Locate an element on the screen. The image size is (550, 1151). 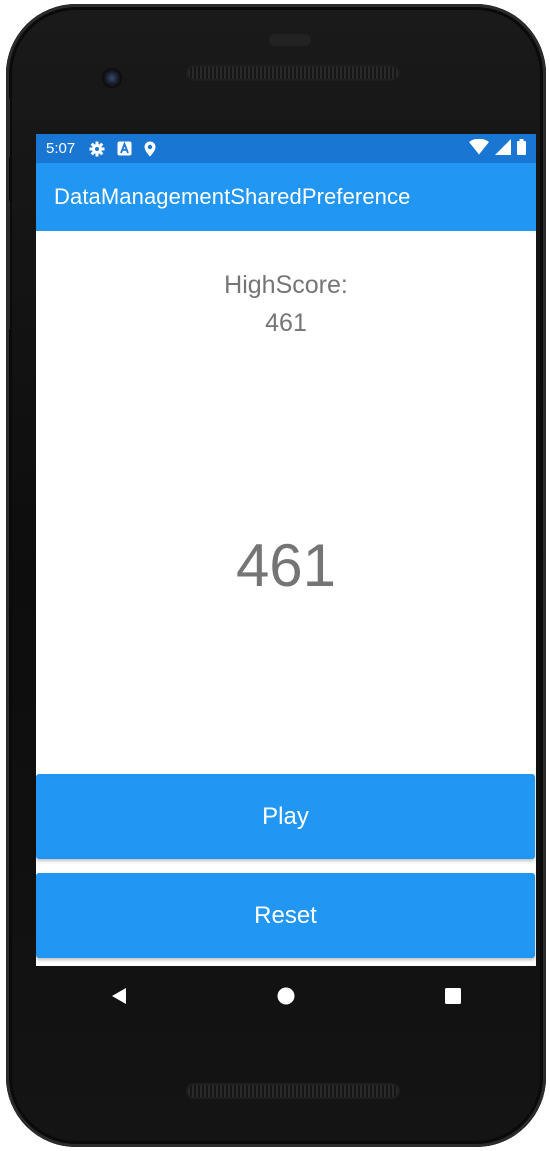
app-bar: DataManagementSharedPreference is located at coordinates (286, 197).